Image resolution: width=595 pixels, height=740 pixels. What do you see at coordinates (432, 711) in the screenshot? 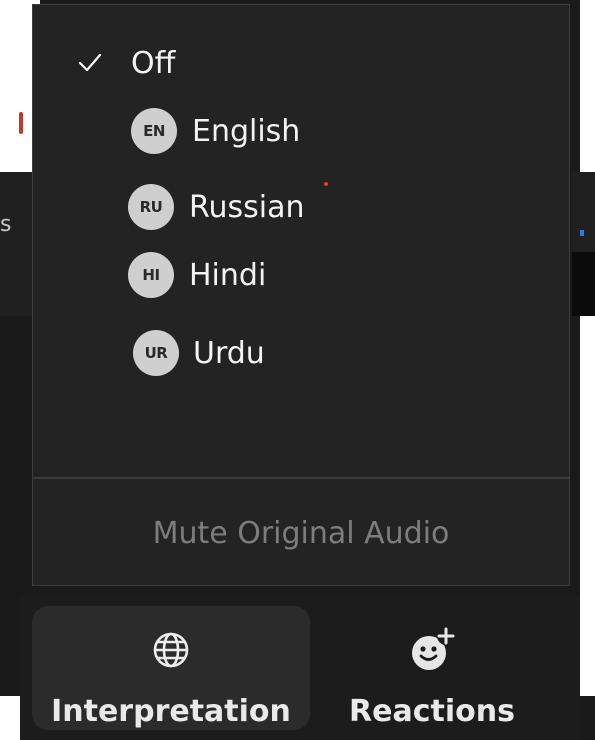
I see `reactions-label: Reactions` at bounding box center [432, 711].